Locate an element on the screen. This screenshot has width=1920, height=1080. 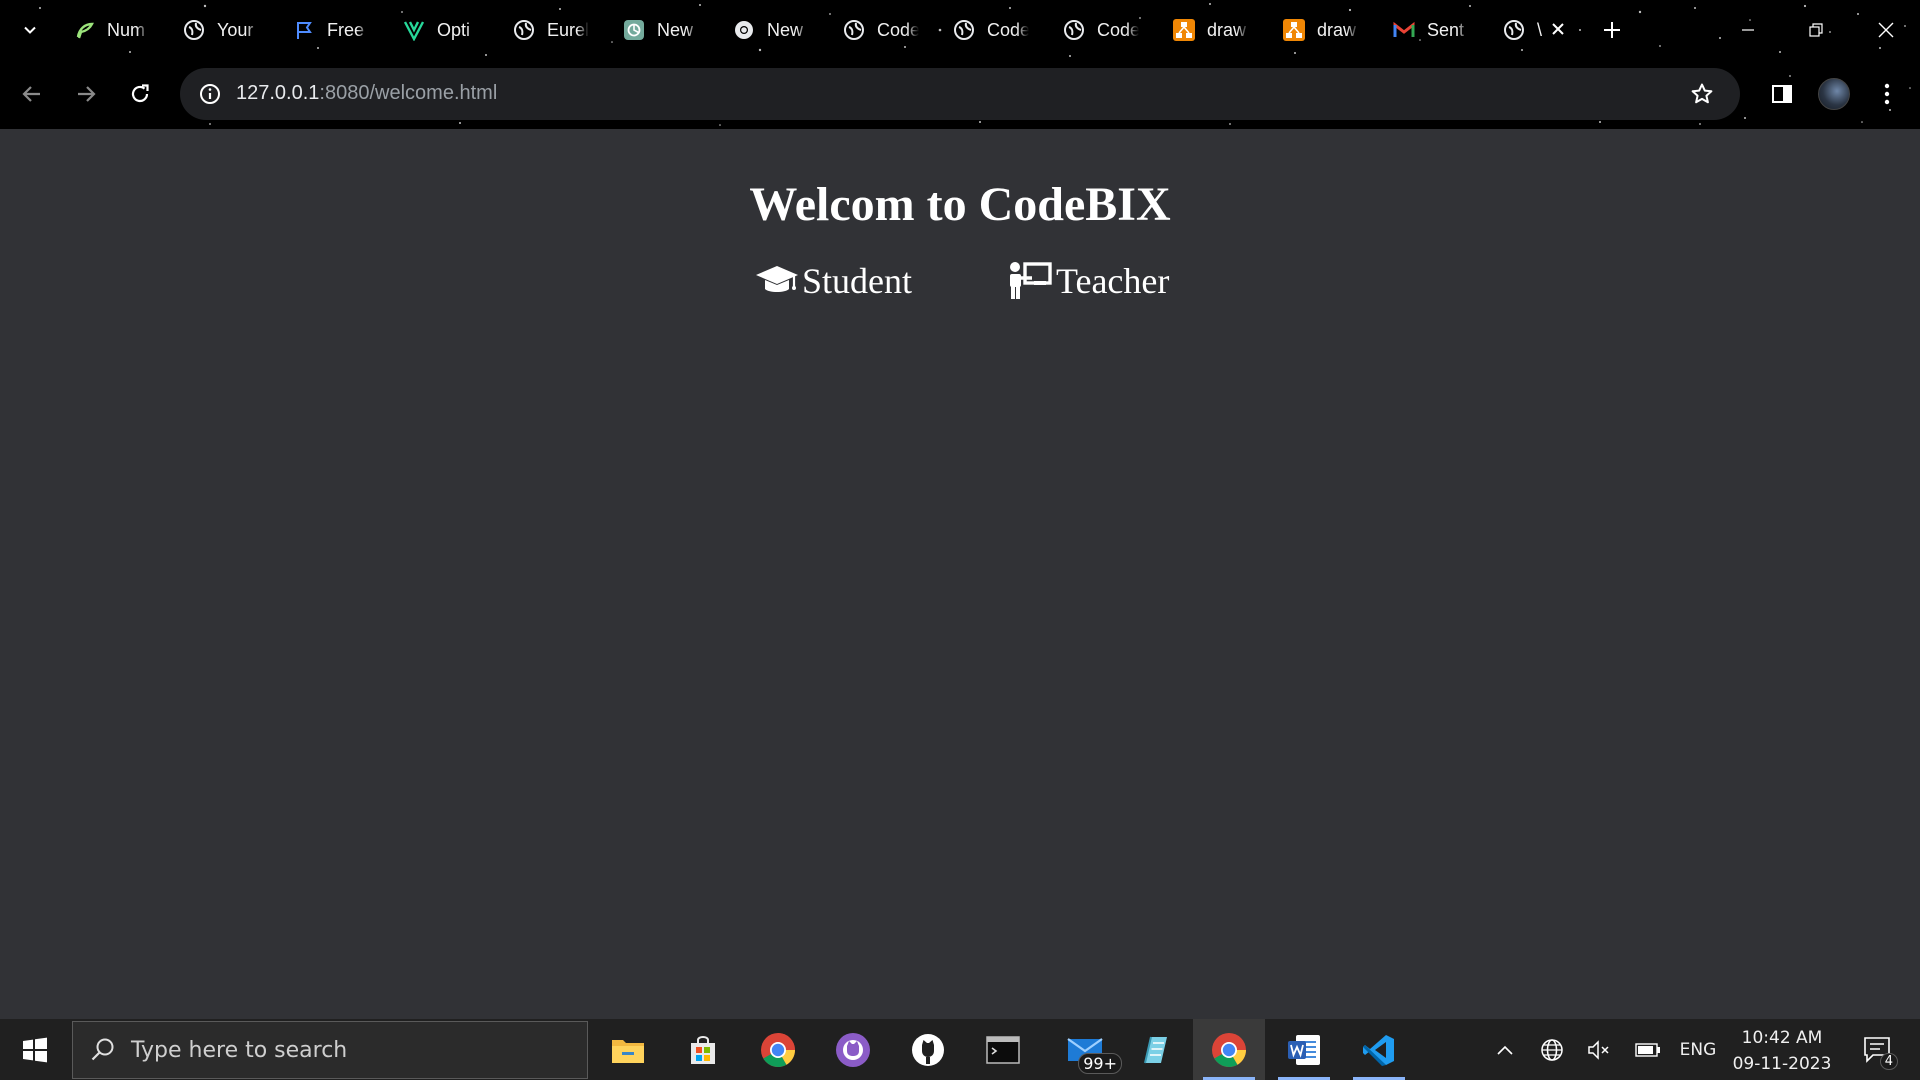
tab-8: Code is located at coordinates (884, 30).